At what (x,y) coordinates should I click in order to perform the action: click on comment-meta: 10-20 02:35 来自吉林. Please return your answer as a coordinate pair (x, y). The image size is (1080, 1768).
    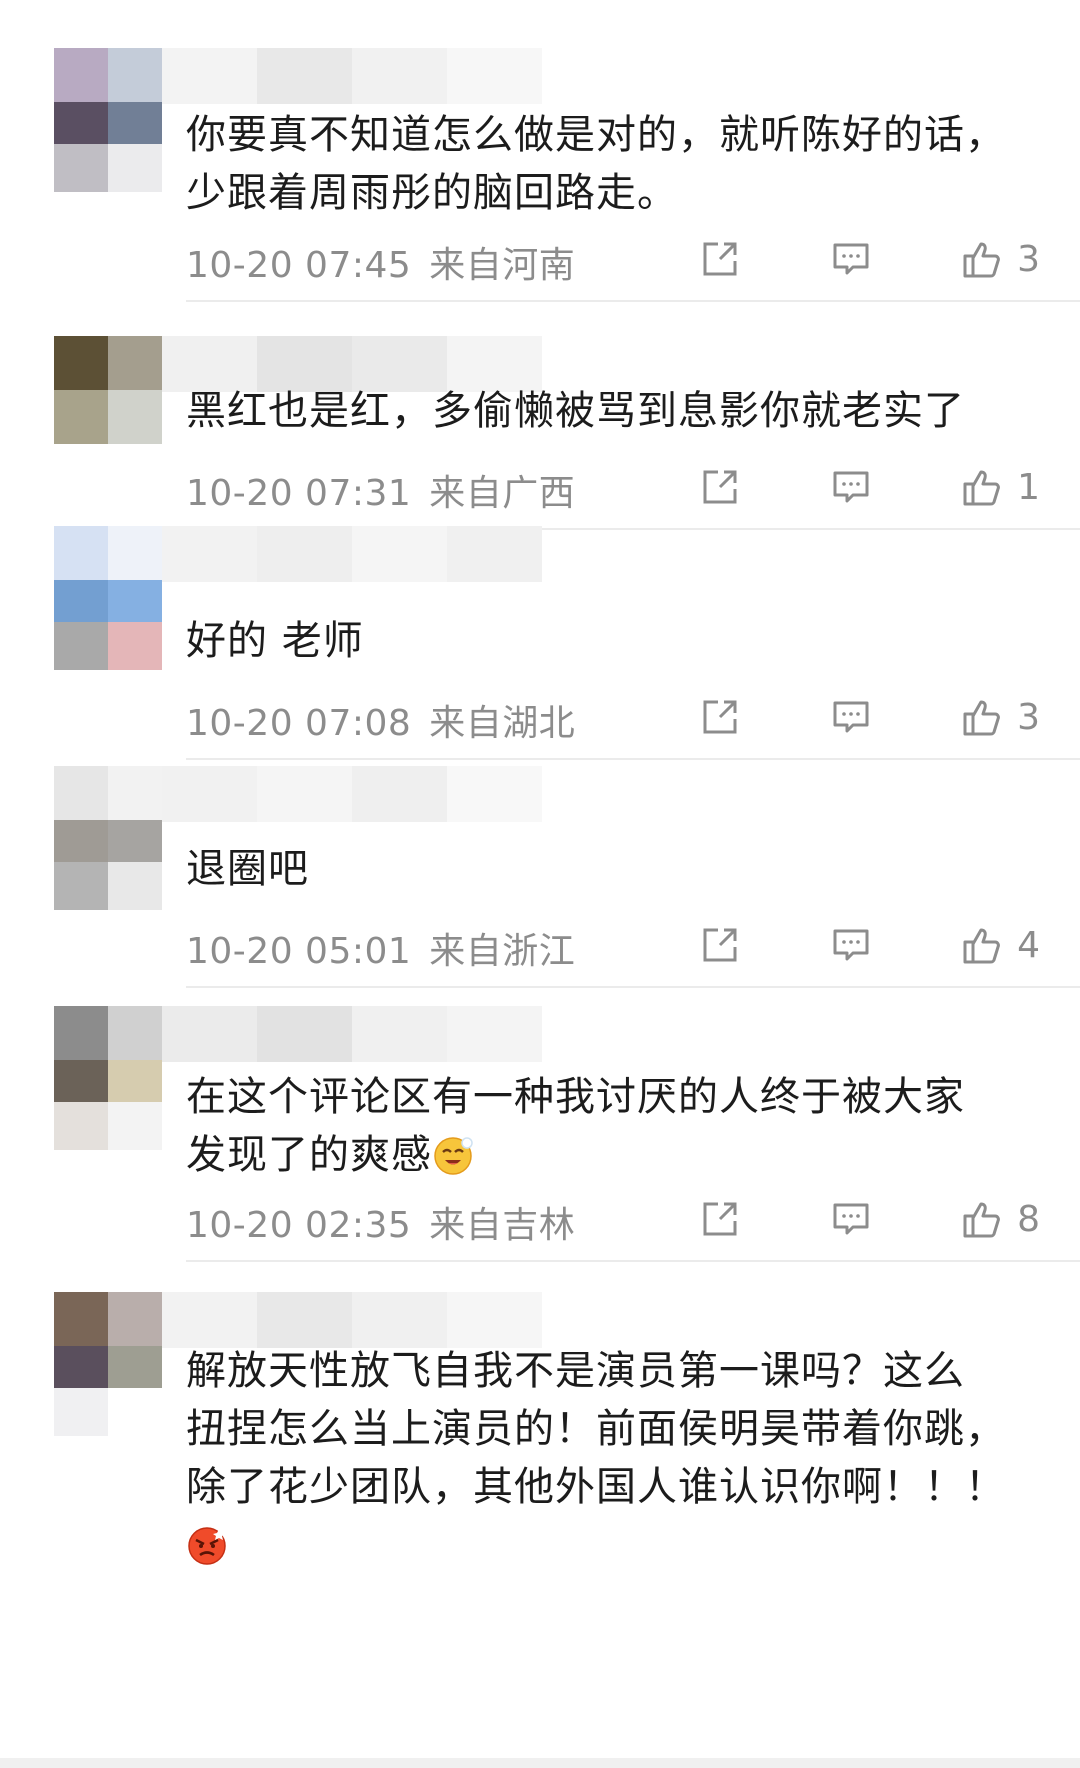
    Looking at the image, I should click on (380, 1222).